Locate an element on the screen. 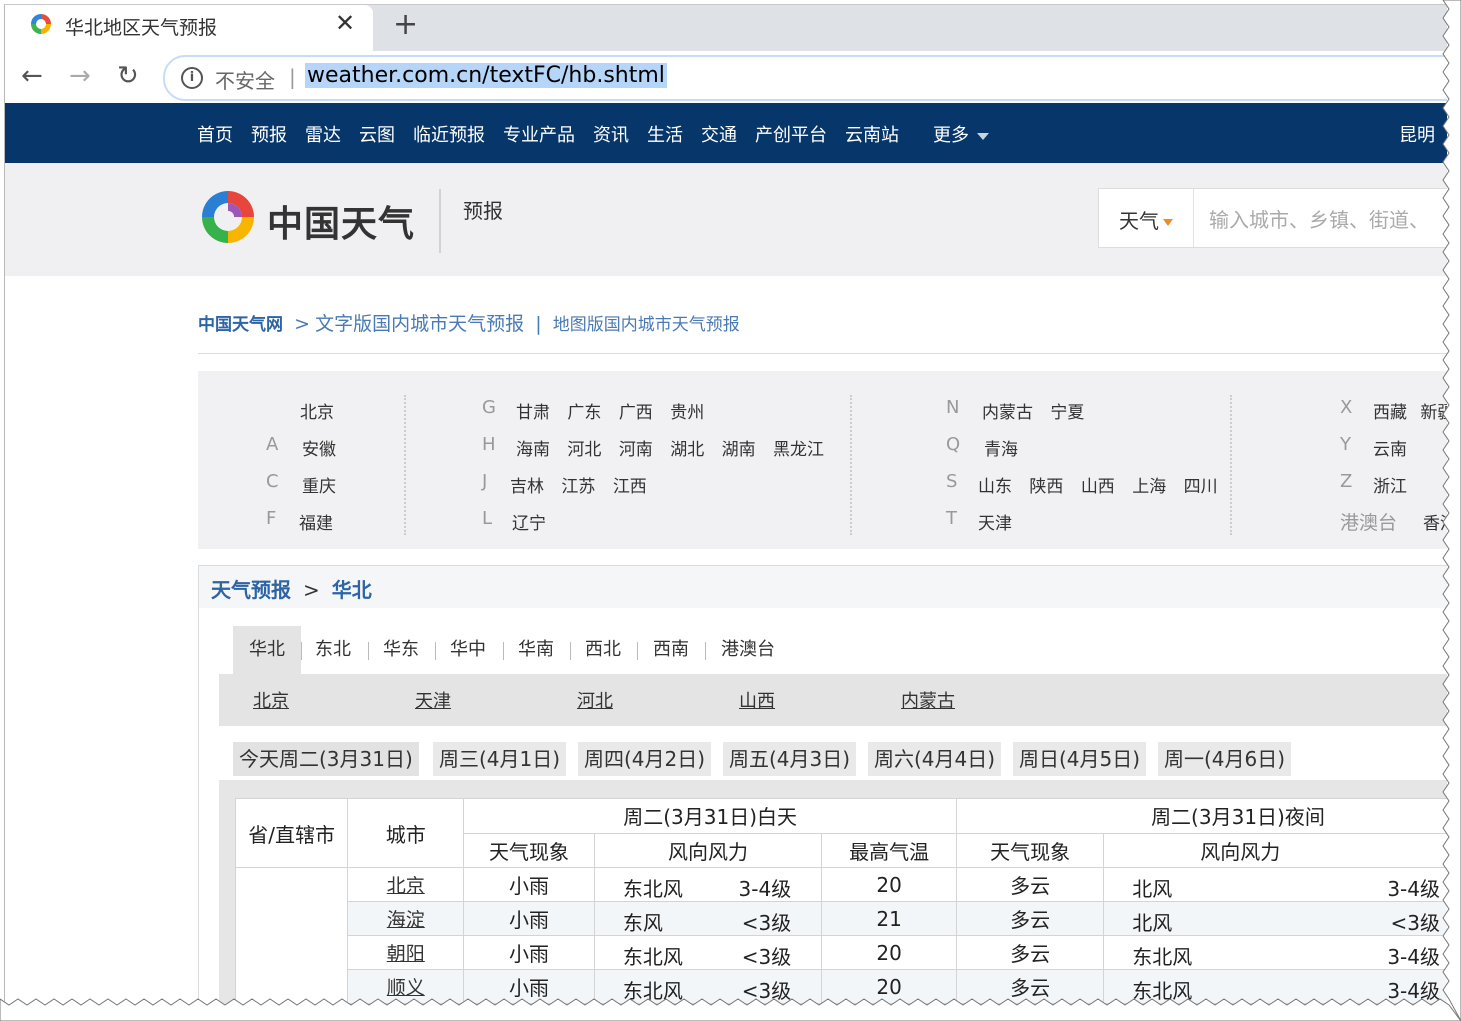 The image size is (1461, 1021). nav-cloud: 云图 is located at coordinates (377, 134).